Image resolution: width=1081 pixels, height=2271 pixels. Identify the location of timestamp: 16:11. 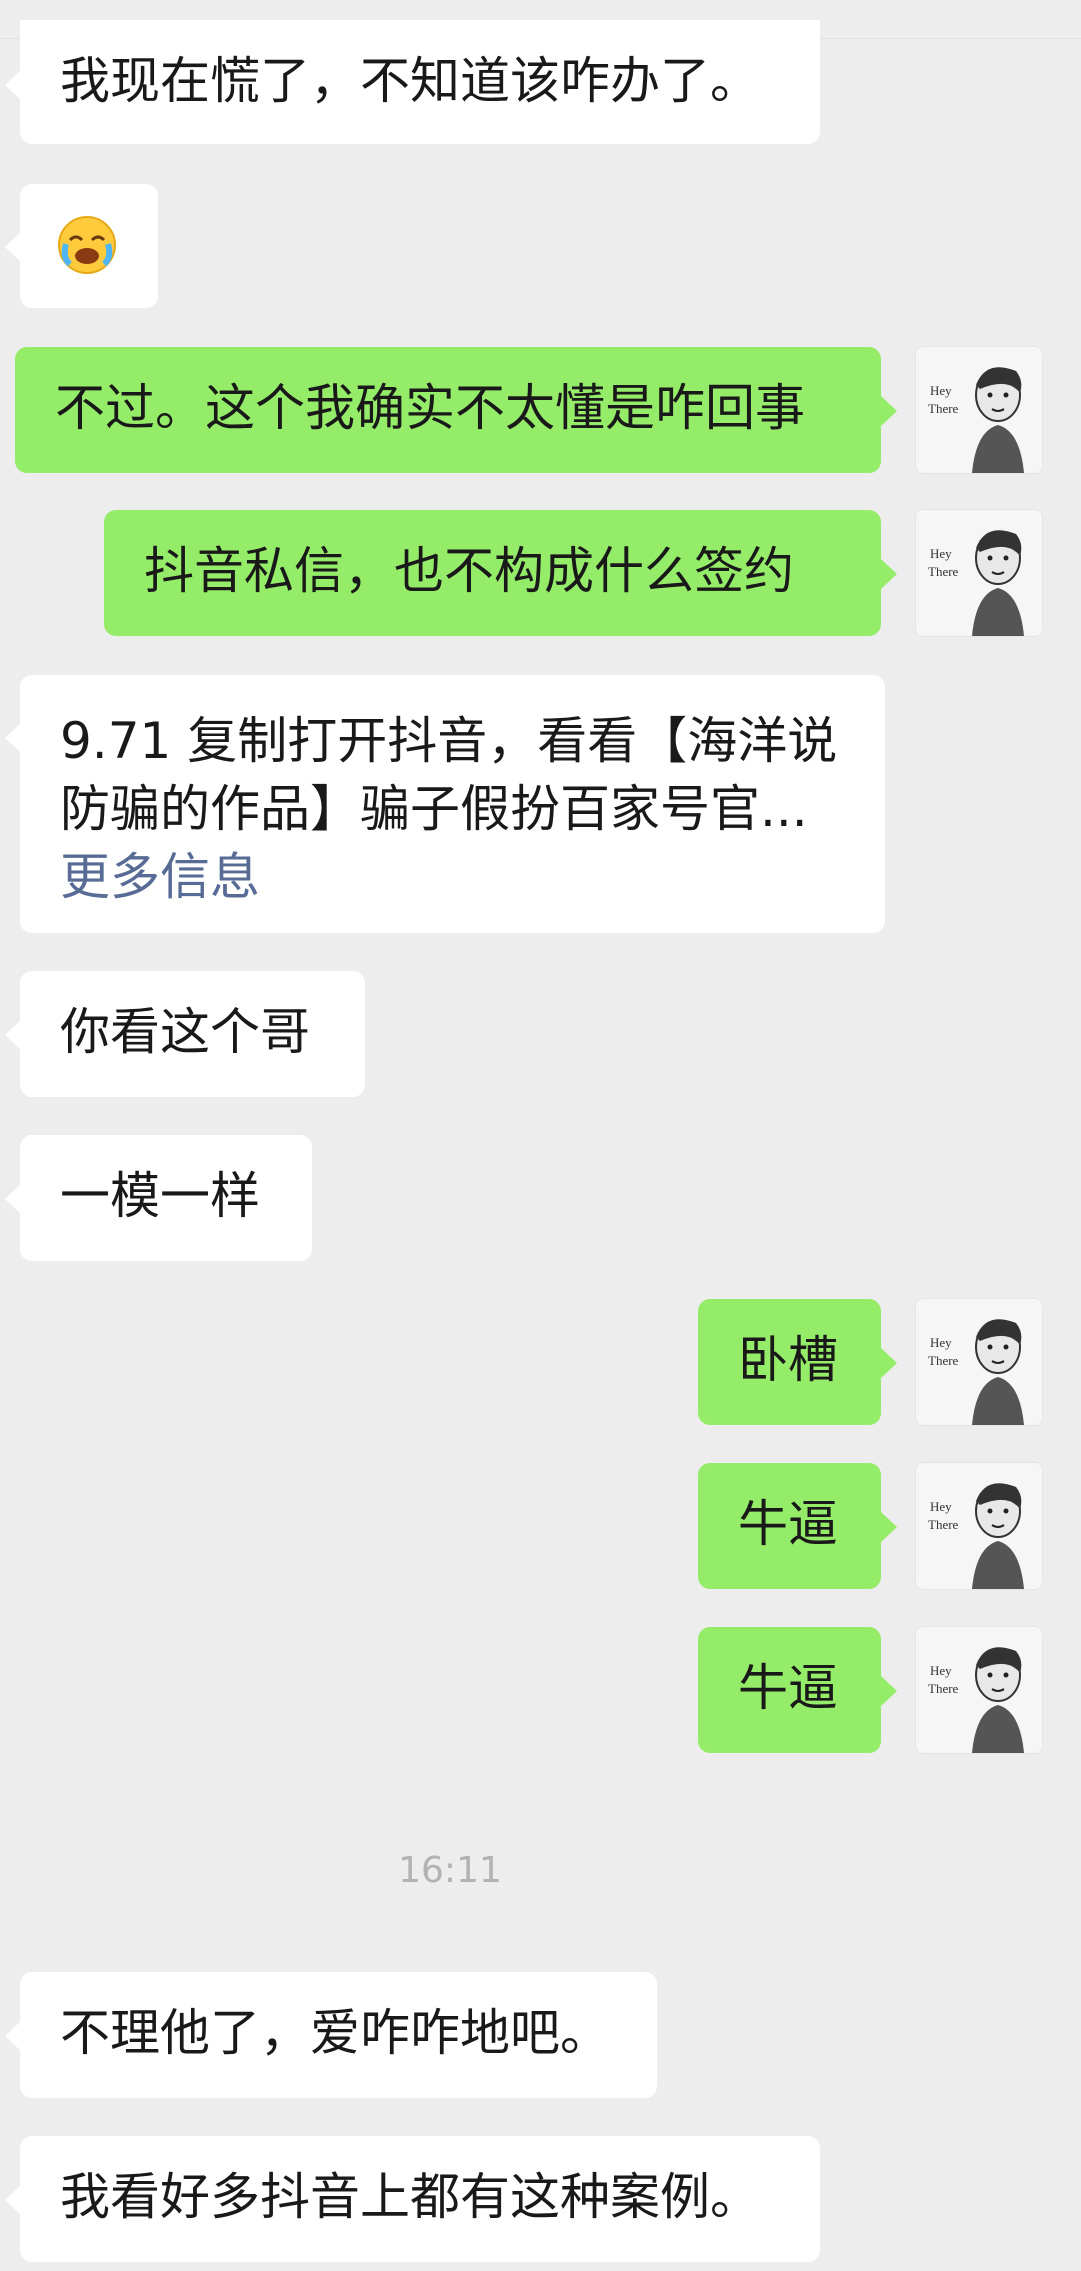
(450, 1870).